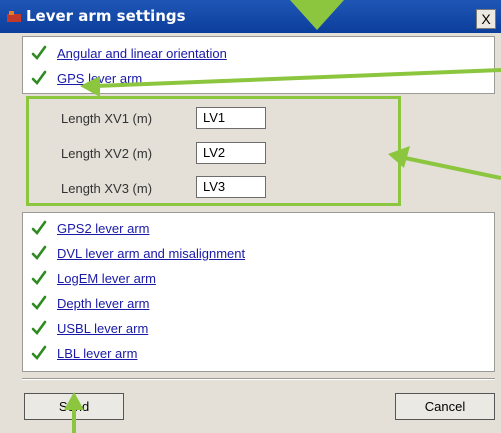  Describe the element at coordinates (452, 168) in the screenshot. I see `annotation-arrow-group` at that location.